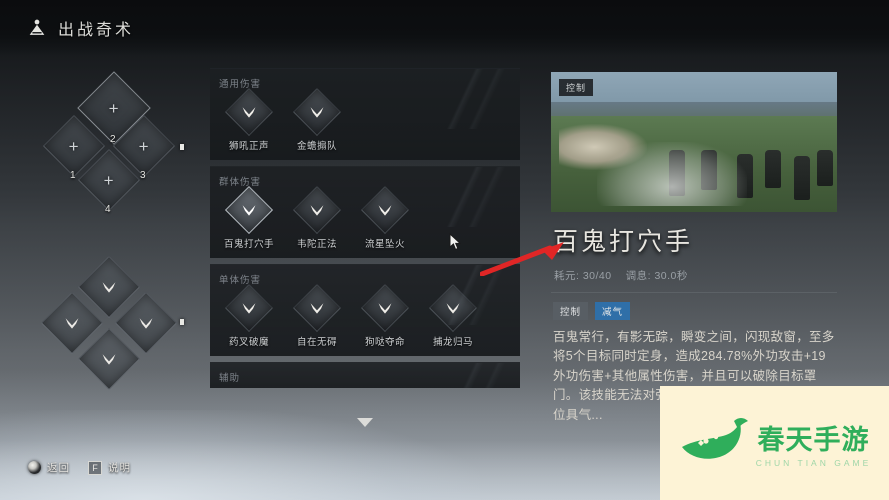  I want to click on skill-item-weituozhengfa: 韦陀正法, so click(317, 217).